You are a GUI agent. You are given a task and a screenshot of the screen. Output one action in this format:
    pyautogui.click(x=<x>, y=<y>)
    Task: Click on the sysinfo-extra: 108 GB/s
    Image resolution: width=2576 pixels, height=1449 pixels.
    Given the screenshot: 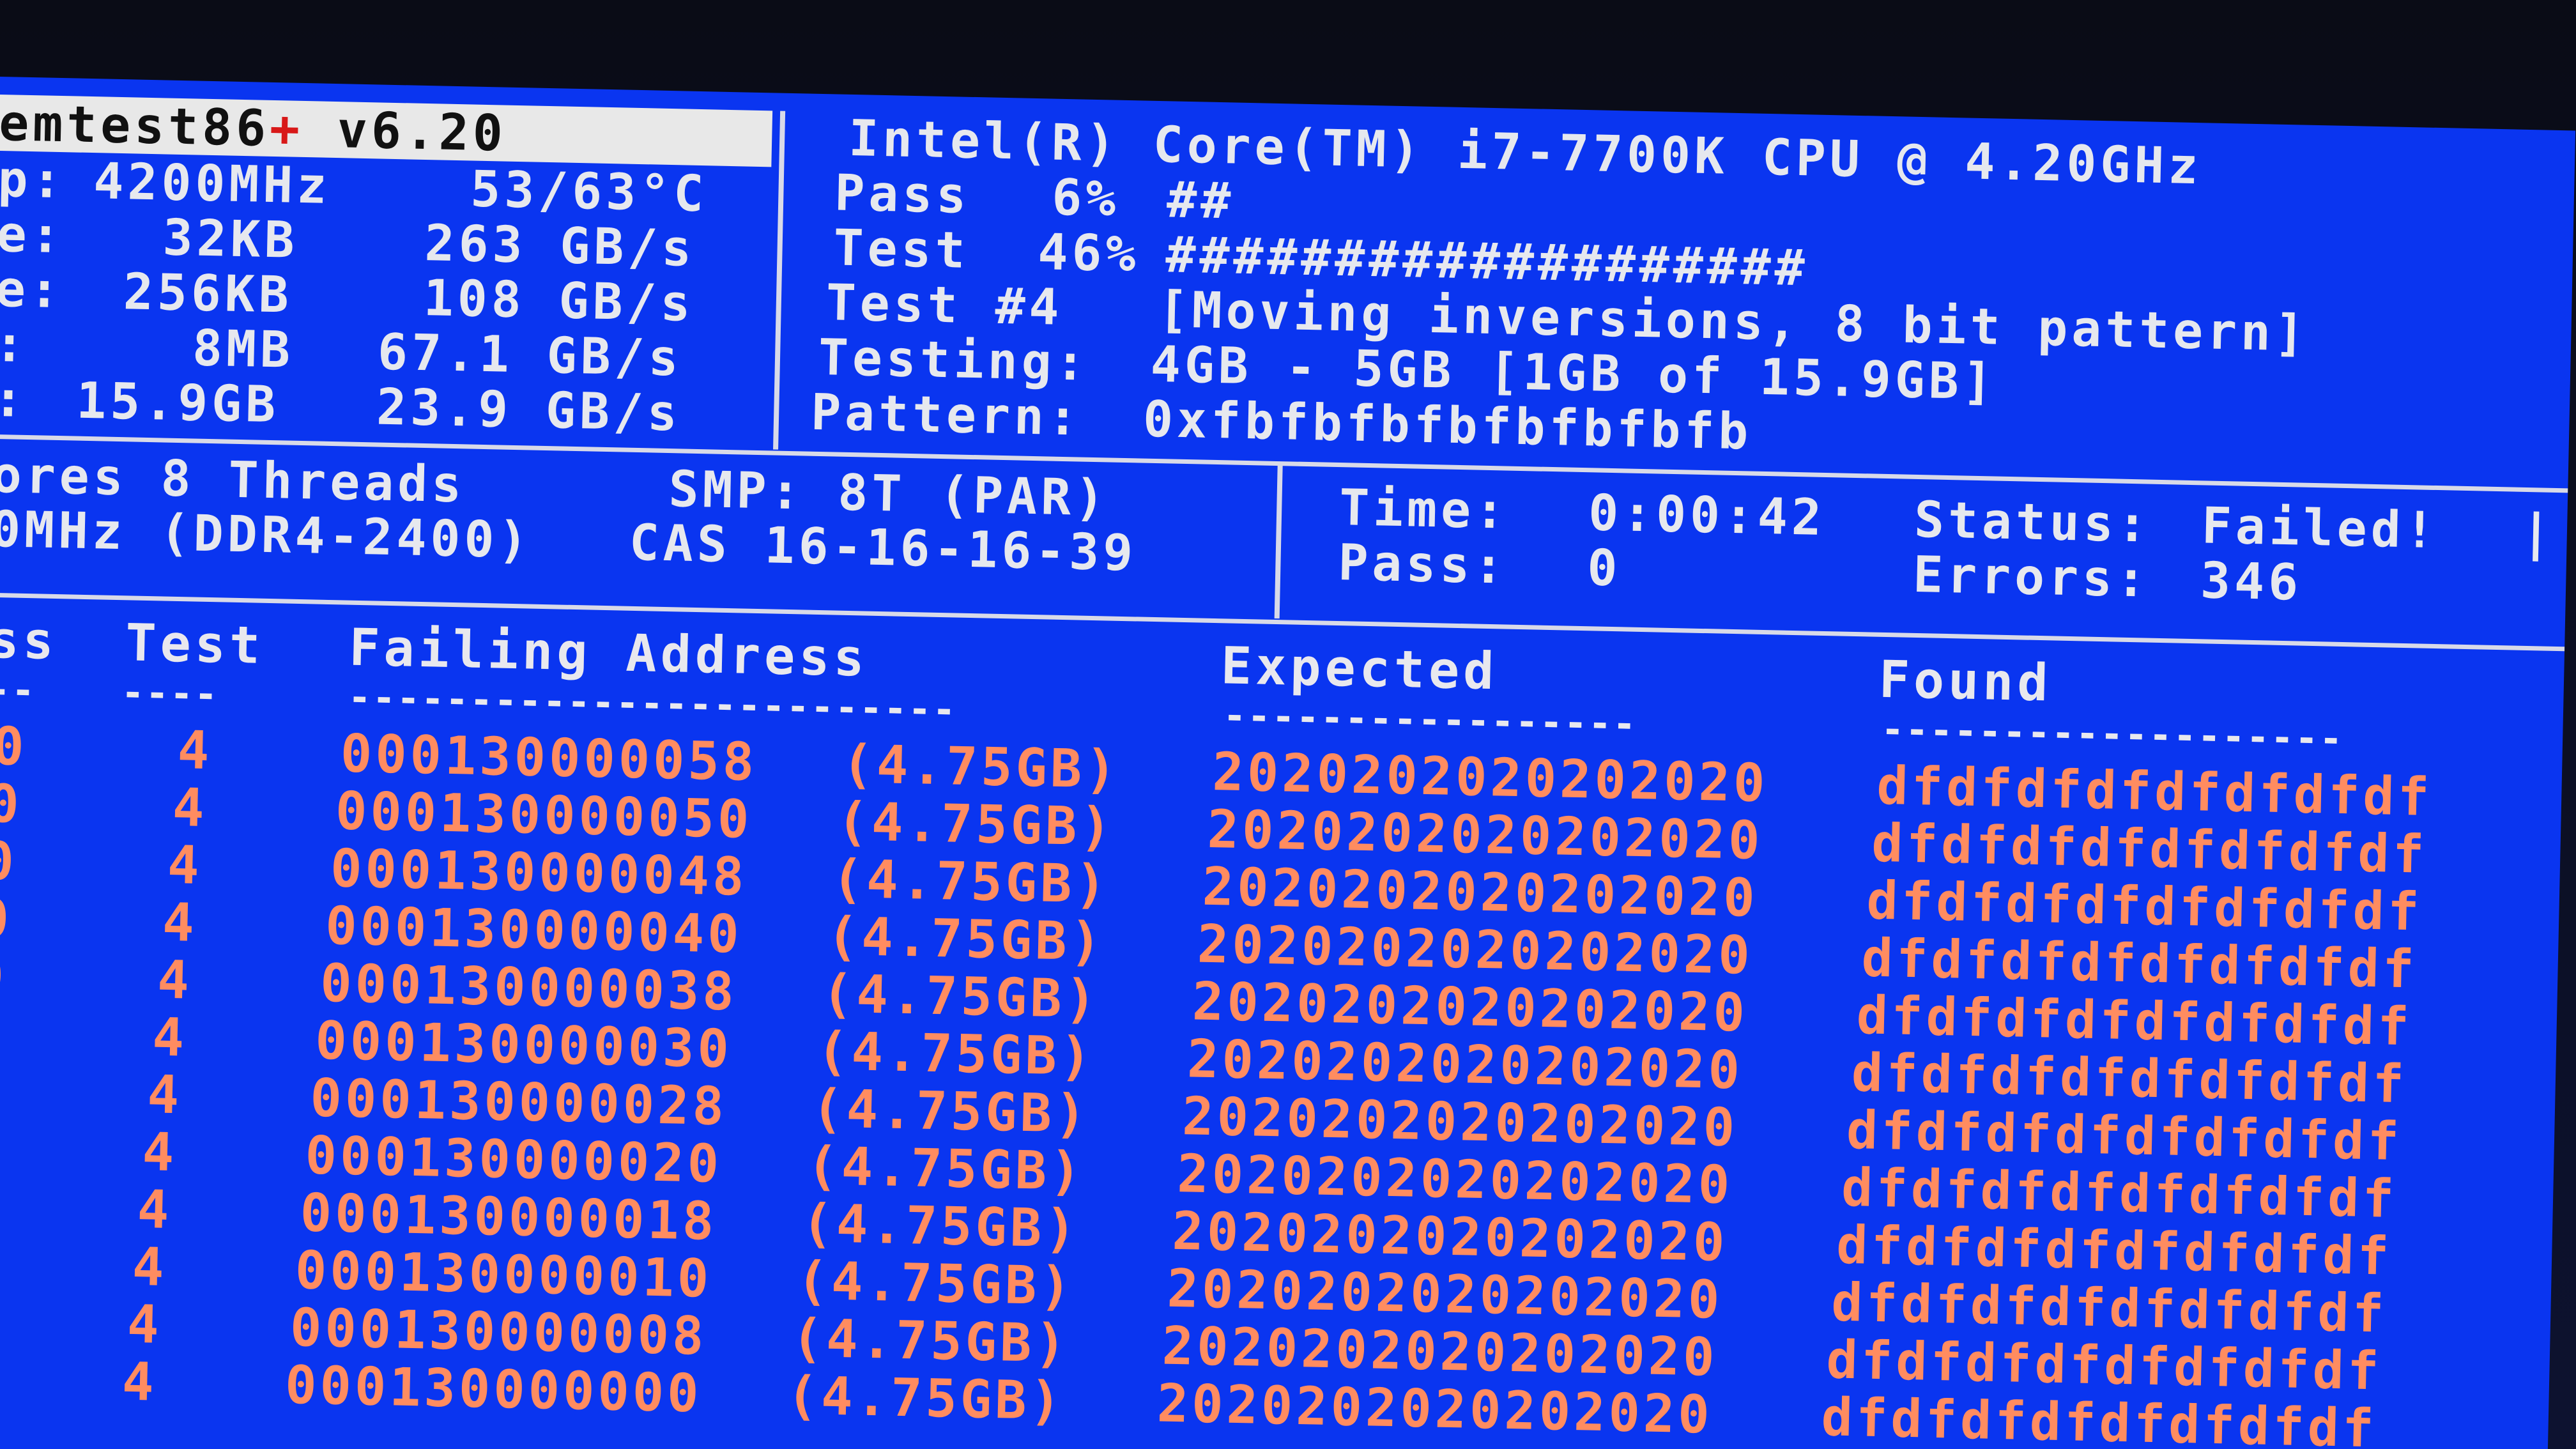 What is the action you would take?
    pyautogui.click(x=558, y=301)
    